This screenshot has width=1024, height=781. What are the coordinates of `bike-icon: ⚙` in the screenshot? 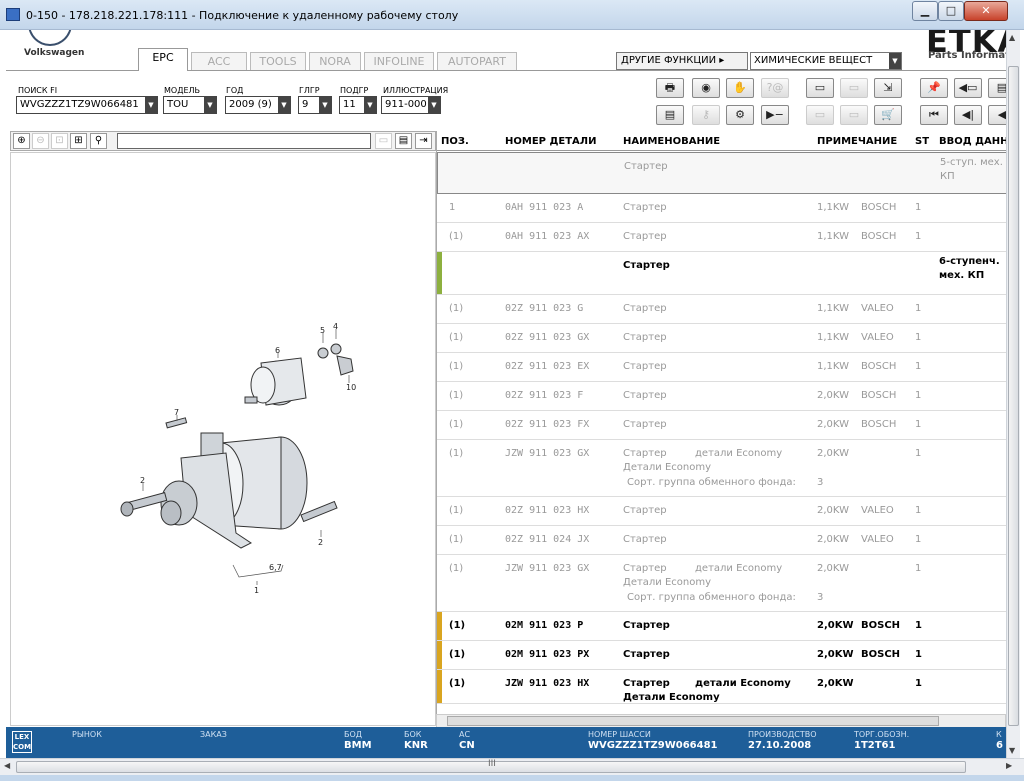 It's located at (740, 115).